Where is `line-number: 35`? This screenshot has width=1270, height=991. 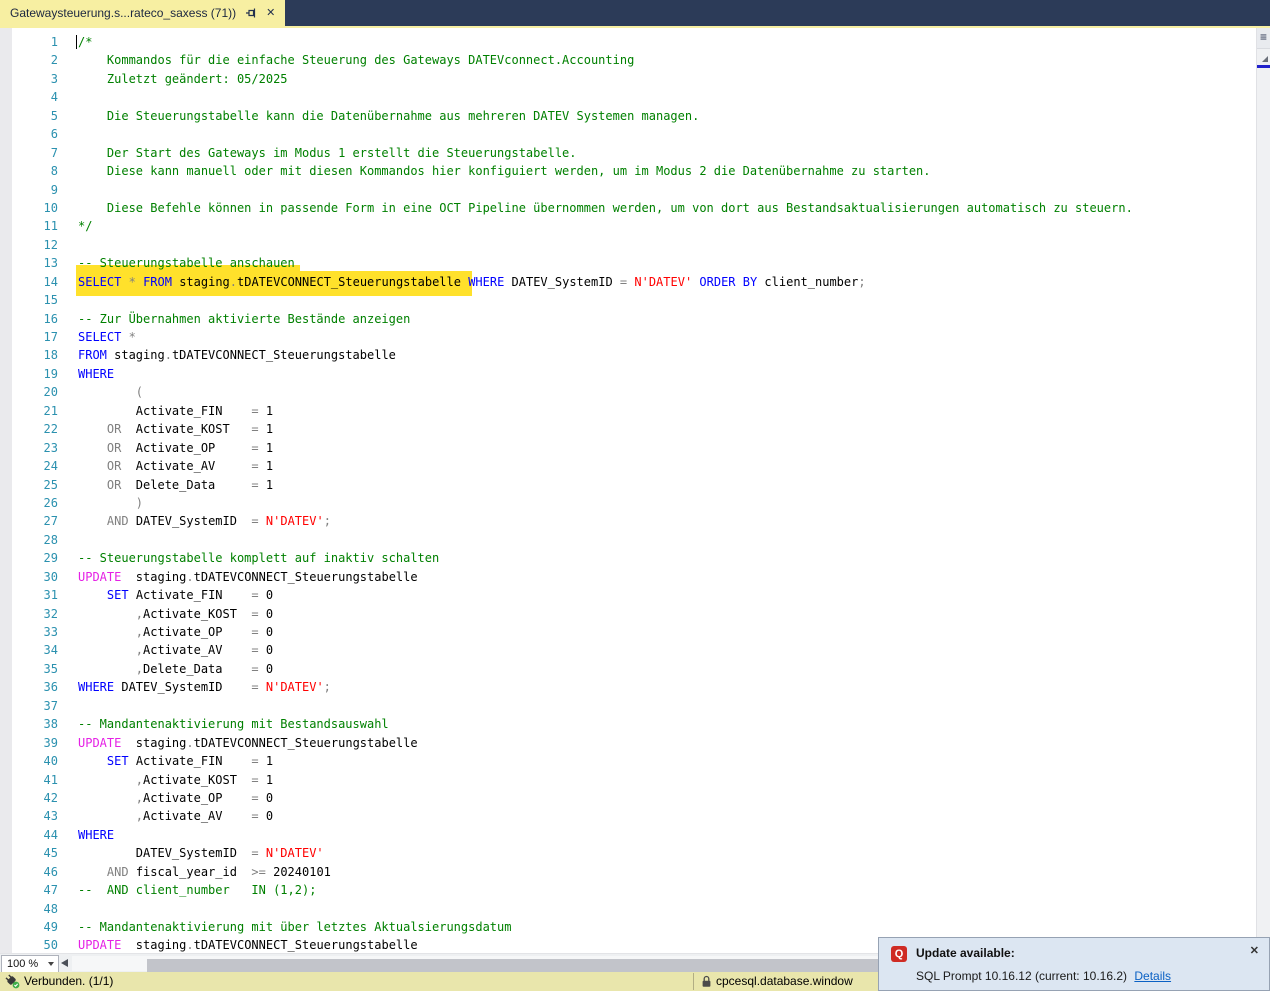 line-number: 35 is located at coordinates (50, 668).